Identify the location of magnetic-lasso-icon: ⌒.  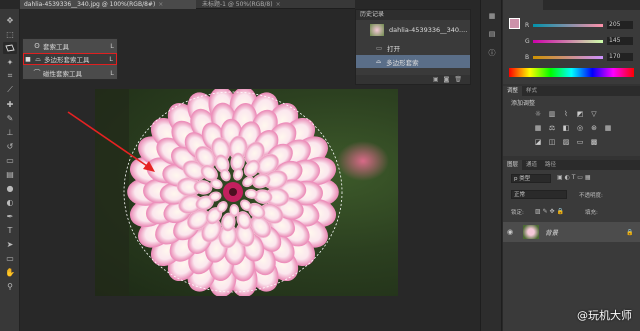
(37, 73).